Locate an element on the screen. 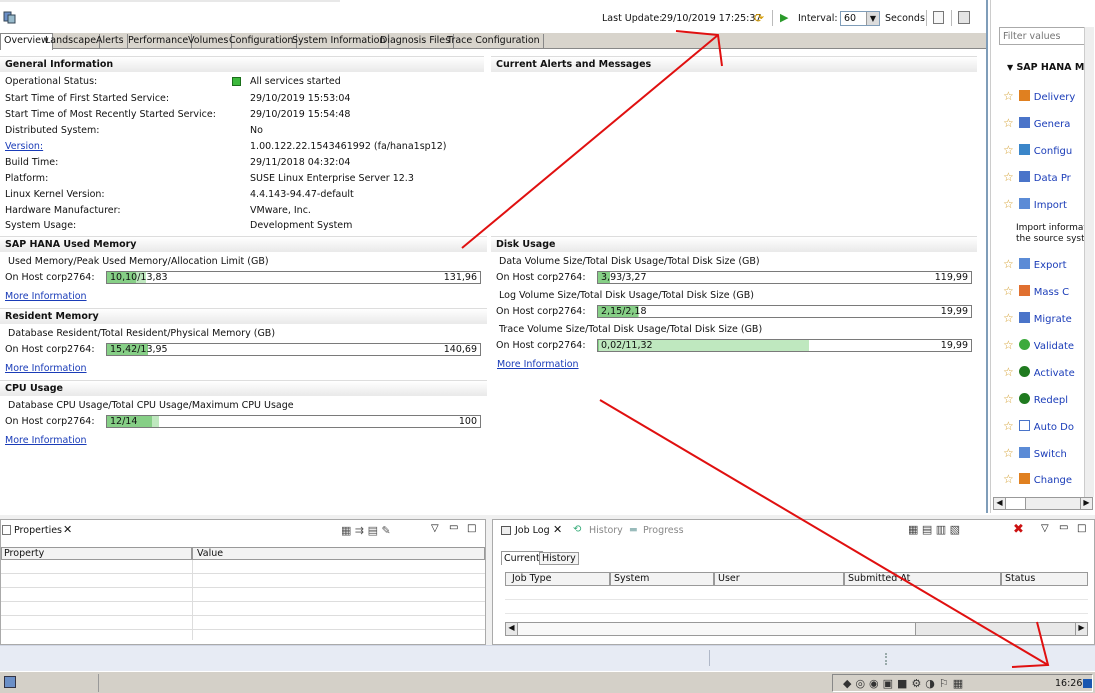  resident-memory-more-link: More Information is located at coordinates (46, 368).